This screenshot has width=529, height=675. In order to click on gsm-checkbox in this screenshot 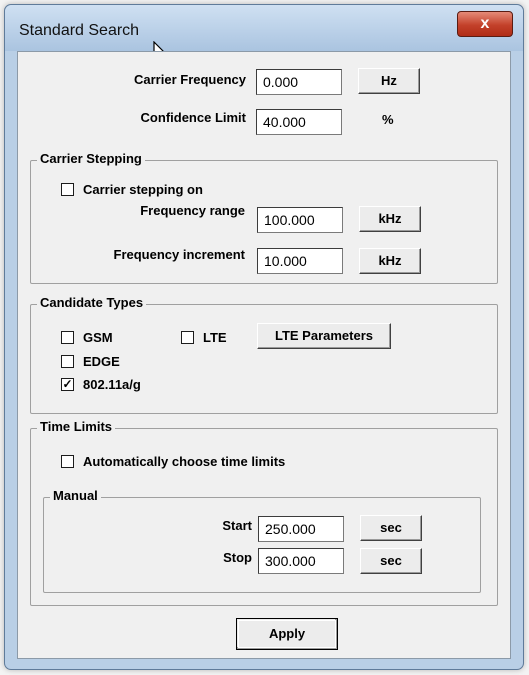, I will do `click(67, 337)`.